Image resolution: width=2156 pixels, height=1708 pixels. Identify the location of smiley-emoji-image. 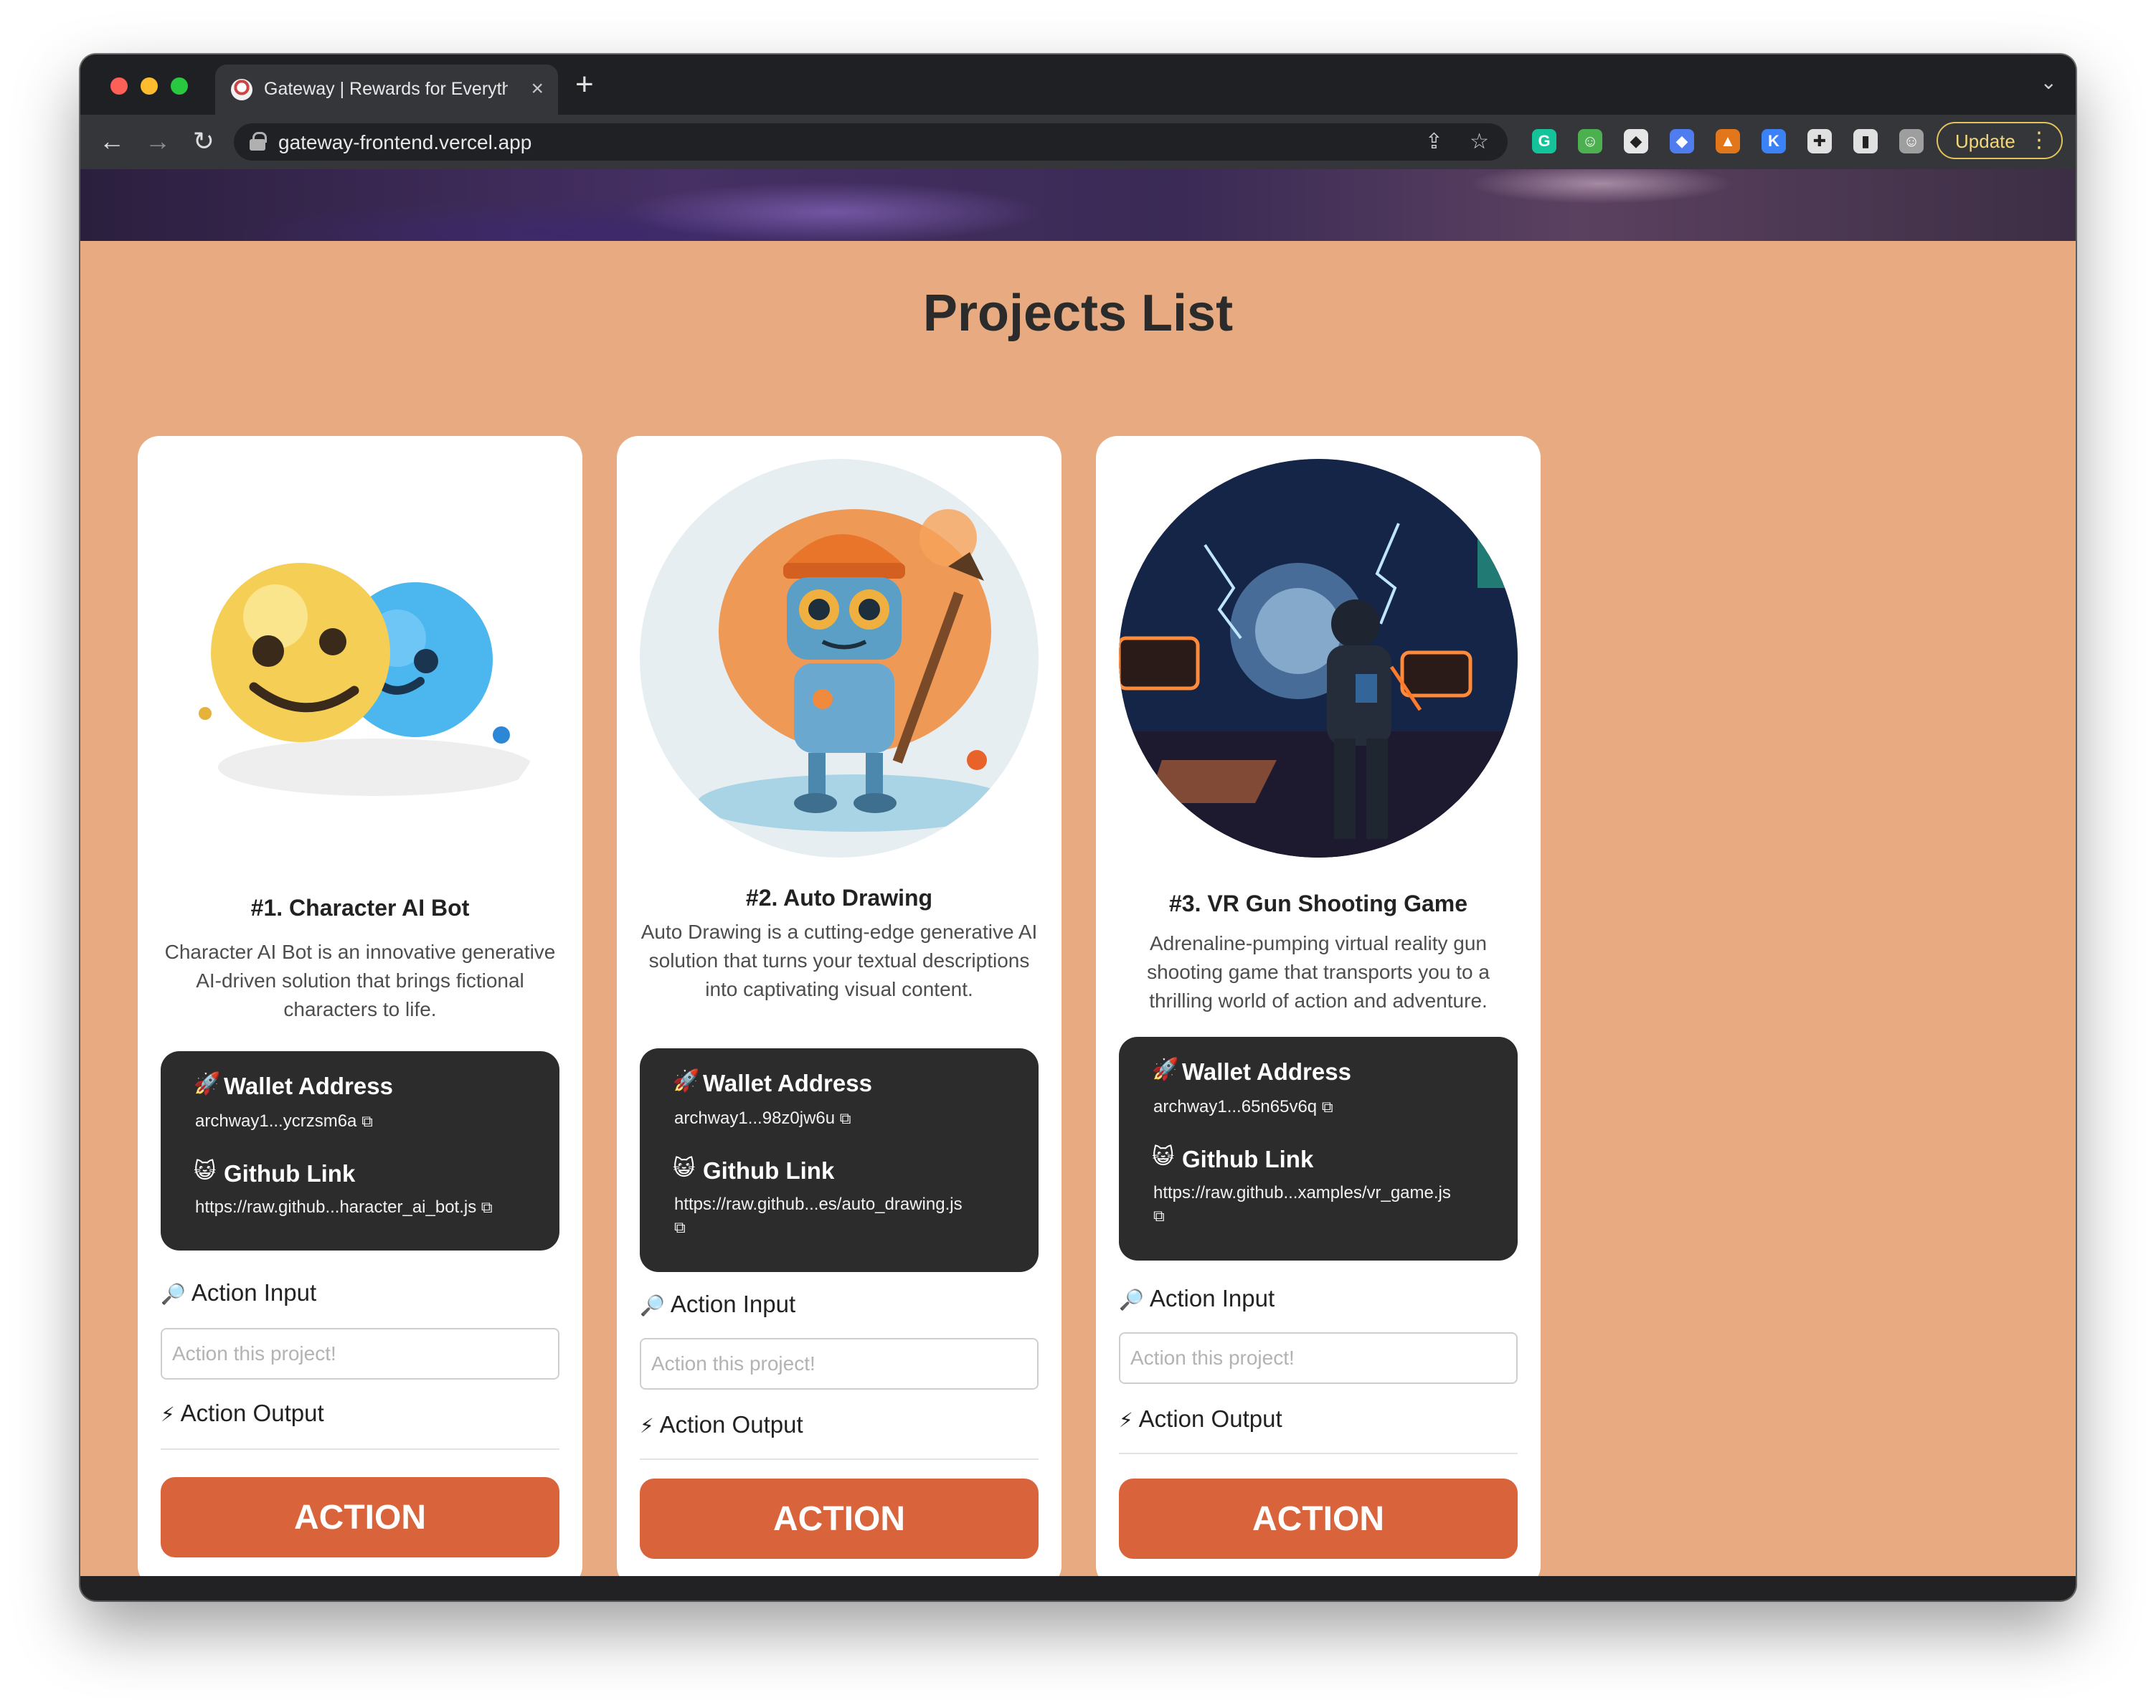
(360, 658).